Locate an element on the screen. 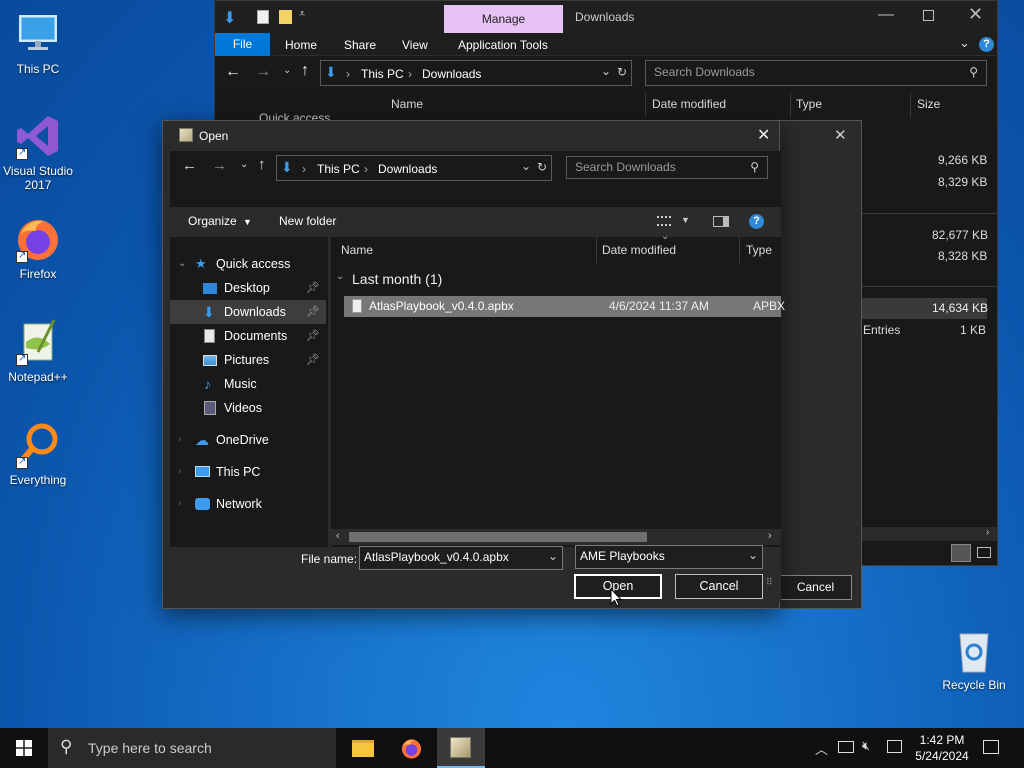 The width and height of the screenshot is (1024, 768). new-folder-button: New folder is located at coordinates (307, 221).